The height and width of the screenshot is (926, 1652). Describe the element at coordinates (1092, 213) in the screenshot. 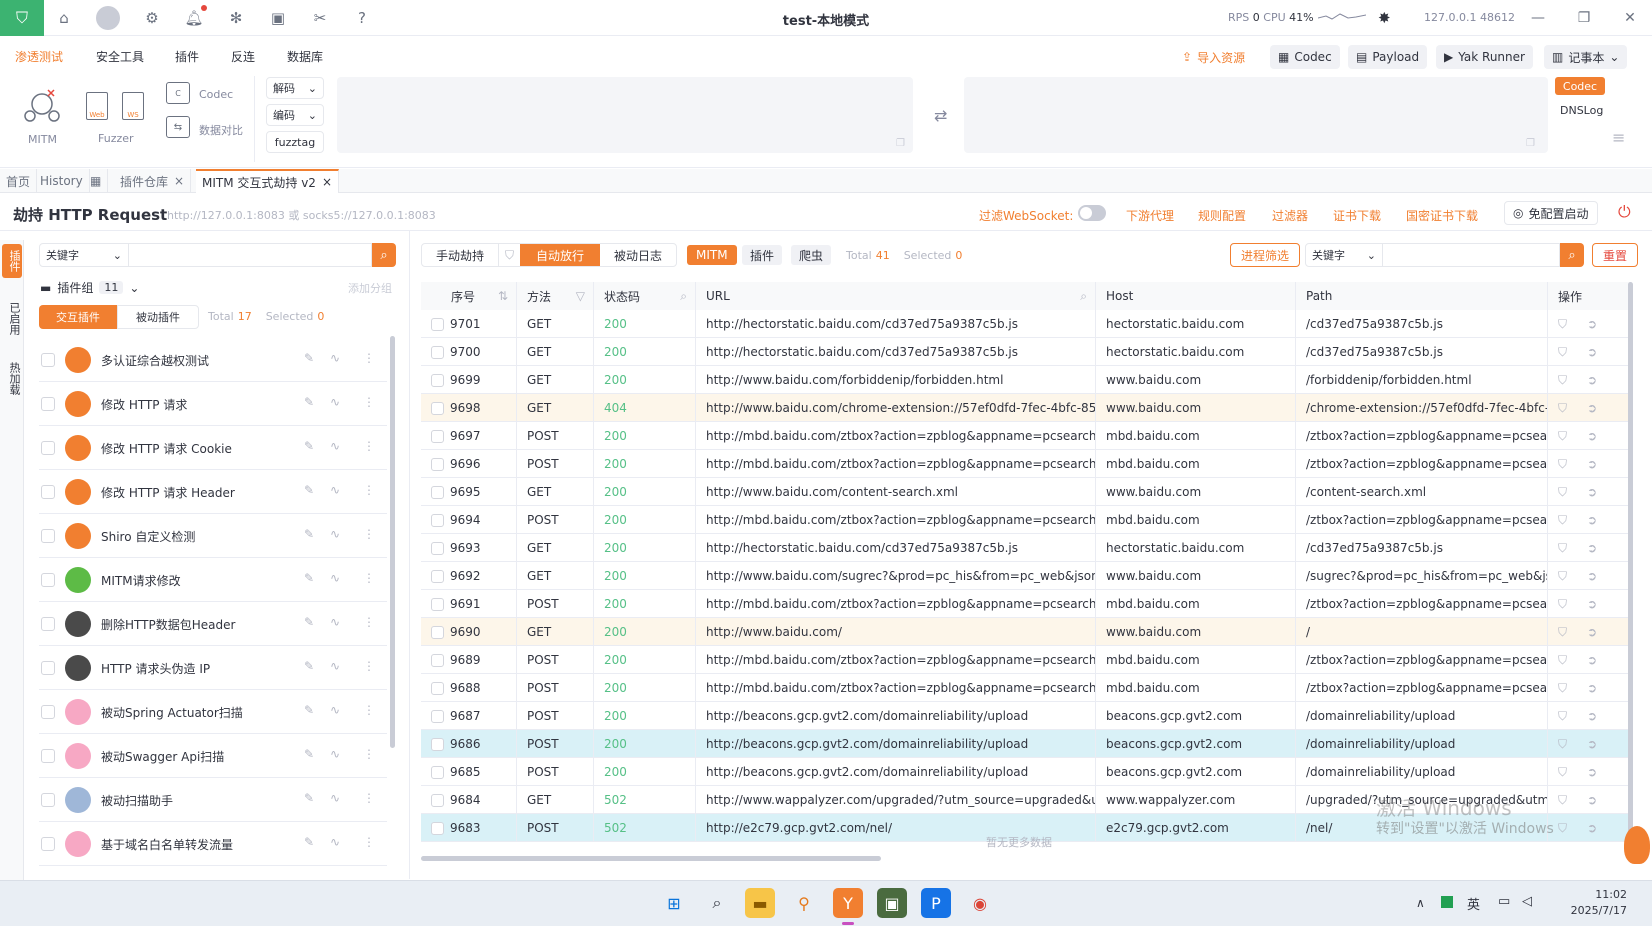

I see `ws-filter-toggle` at that location.